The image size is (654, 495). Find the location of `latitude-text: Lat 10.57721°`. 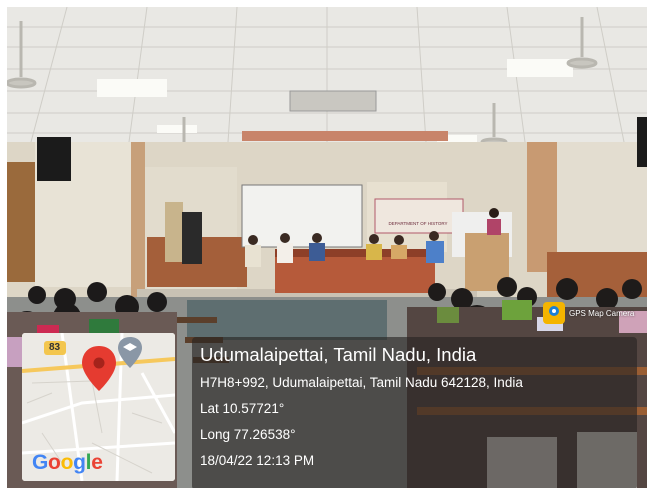

latitude-text: Lat 10.57721° is located at coordinates (242, 408).